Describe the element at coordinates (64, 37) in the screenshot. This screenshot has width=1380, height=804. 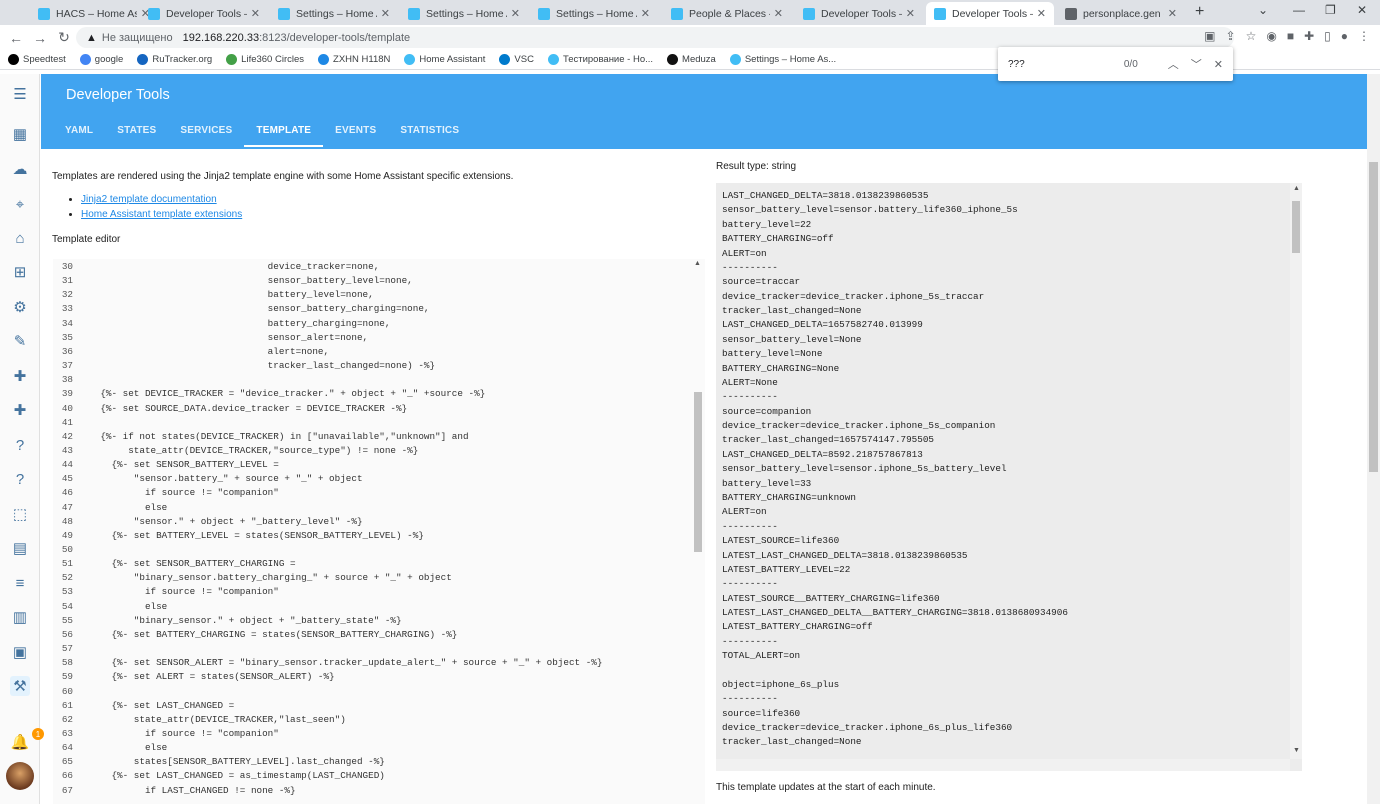
I see `reload-icon: ↻` at that location.